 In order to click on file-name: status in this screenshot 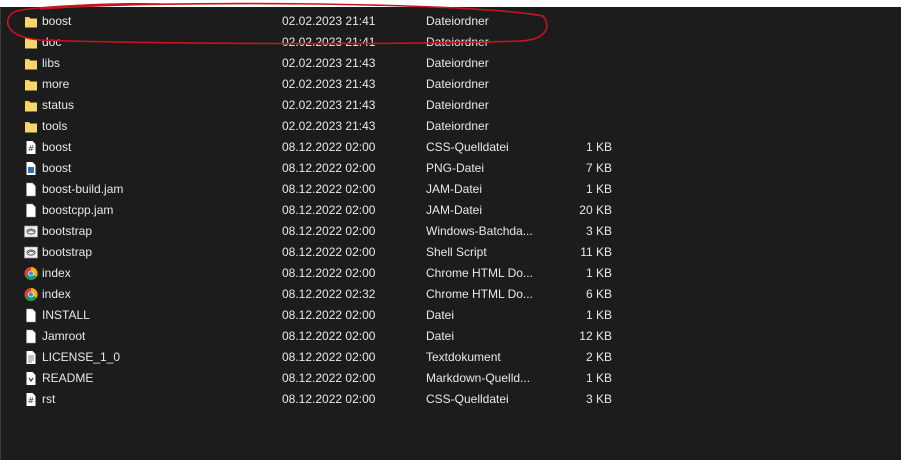, I will do `click(58, 105)`.